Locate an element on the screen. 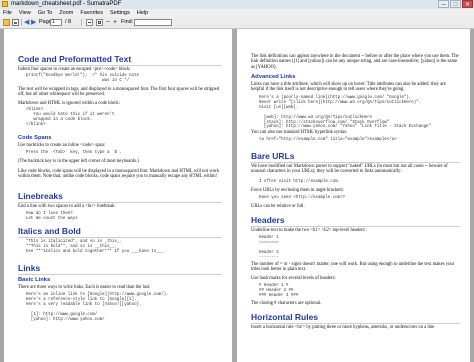 The width and height of the screenshot is (474, 362). code-block: Header 1 ======== Header 2 -------- is located at coordinates (269, 248).